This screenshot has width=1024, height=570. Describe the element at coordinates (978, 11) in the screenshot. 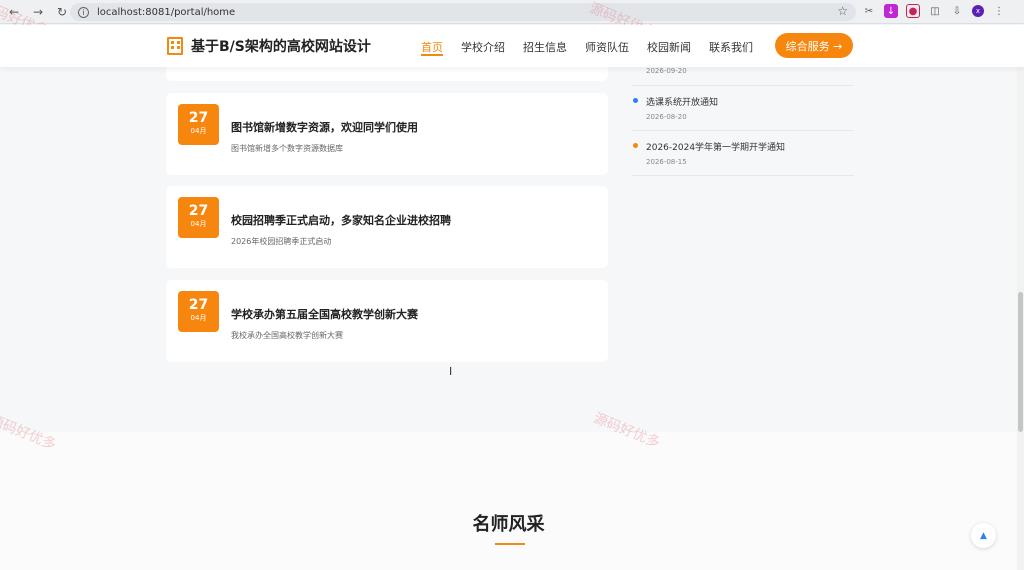

I see `profile-avatar: x` at that location.